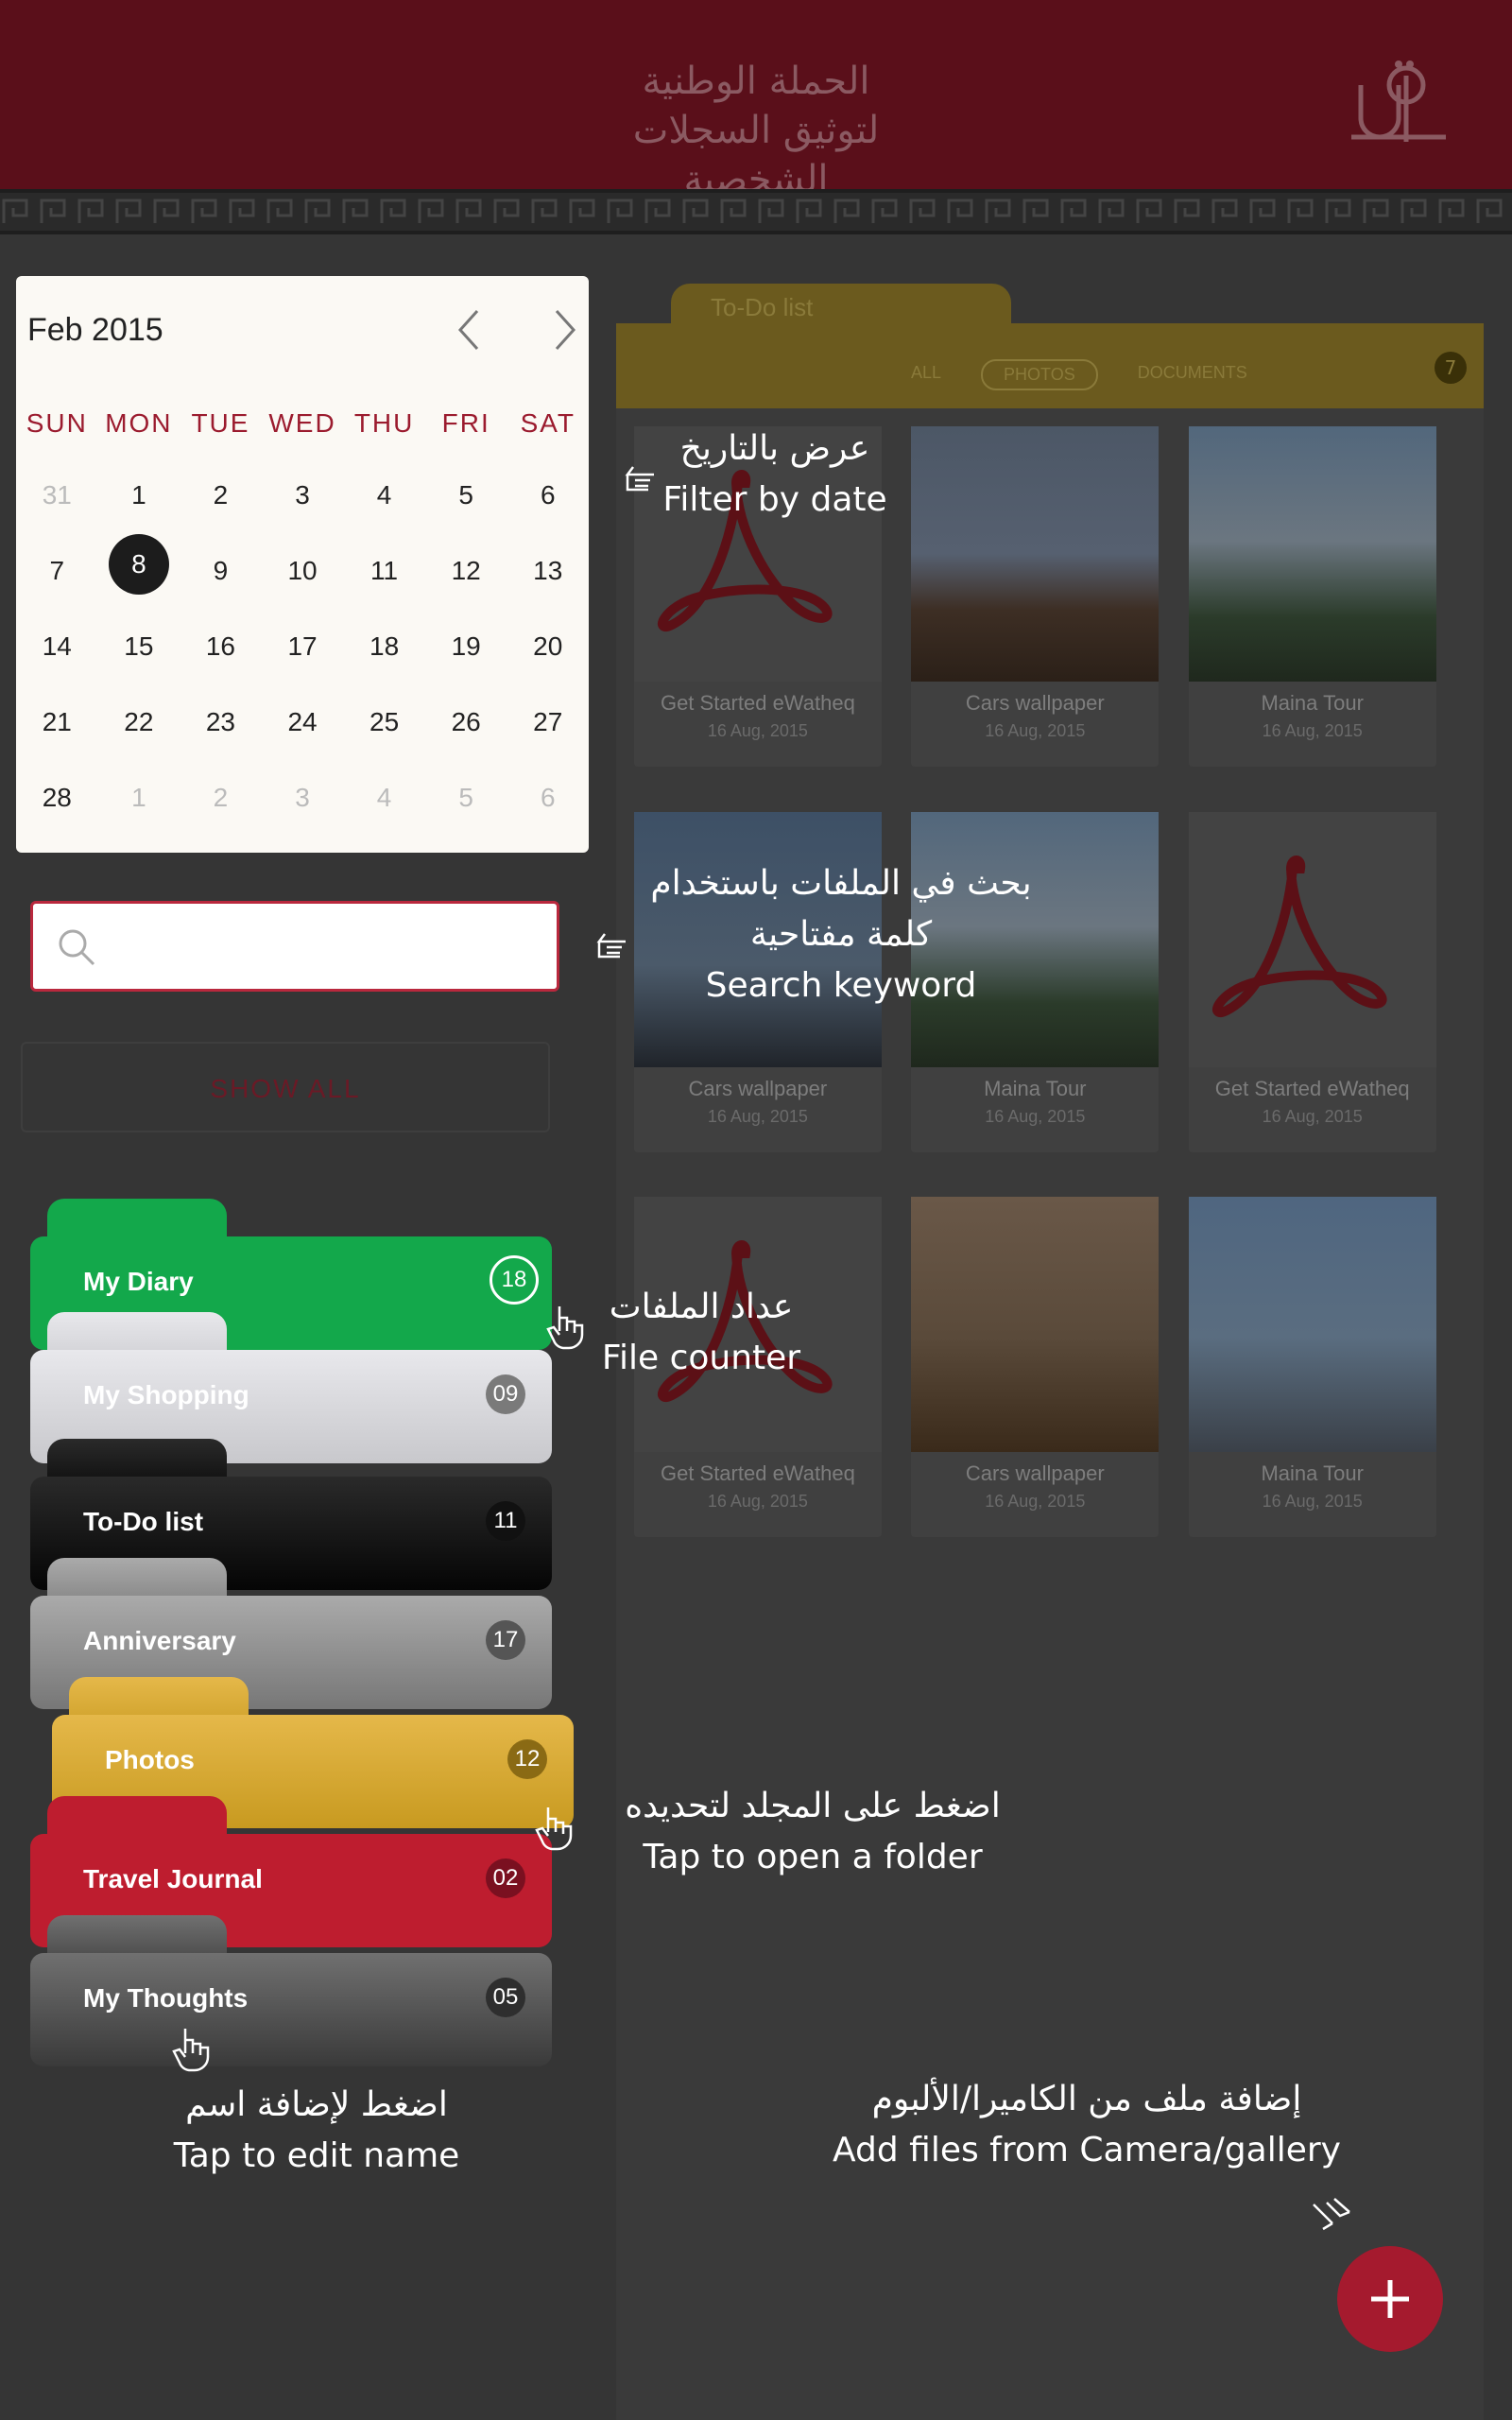 This screenshot has width=1512, height=2420. What do you see at coordinates (57, 806) in the screenshot?
I see `calendar-day: 28` at bounding box center [57, 806].